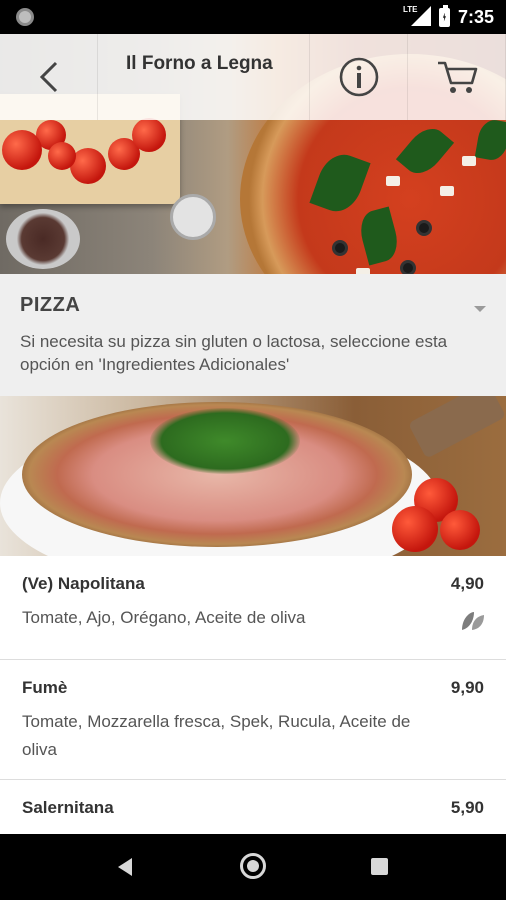 Image resolution: width=506 pixels, height=900 pixels. I want to click on cart-button, so click(457, 77).